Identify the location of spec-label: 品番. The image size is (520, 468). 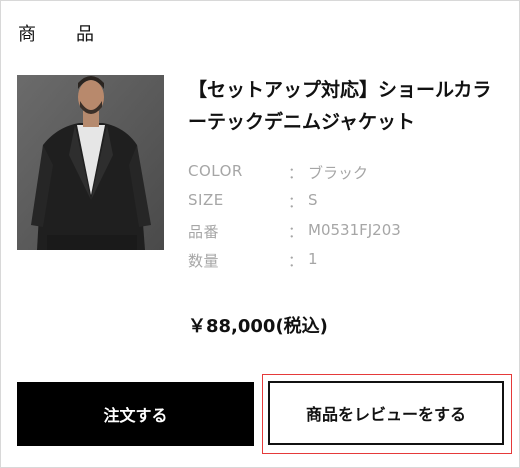
(204, 232).